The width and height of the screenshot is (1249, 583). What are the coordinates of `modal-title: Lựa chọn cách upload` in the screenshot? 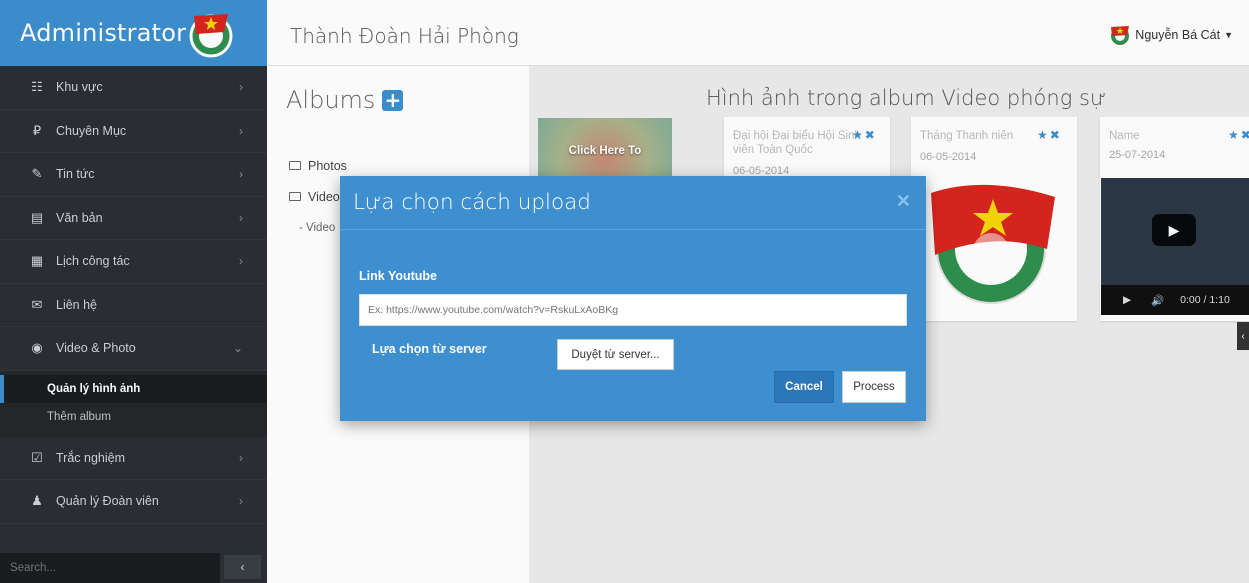 It's located at (472, 202).